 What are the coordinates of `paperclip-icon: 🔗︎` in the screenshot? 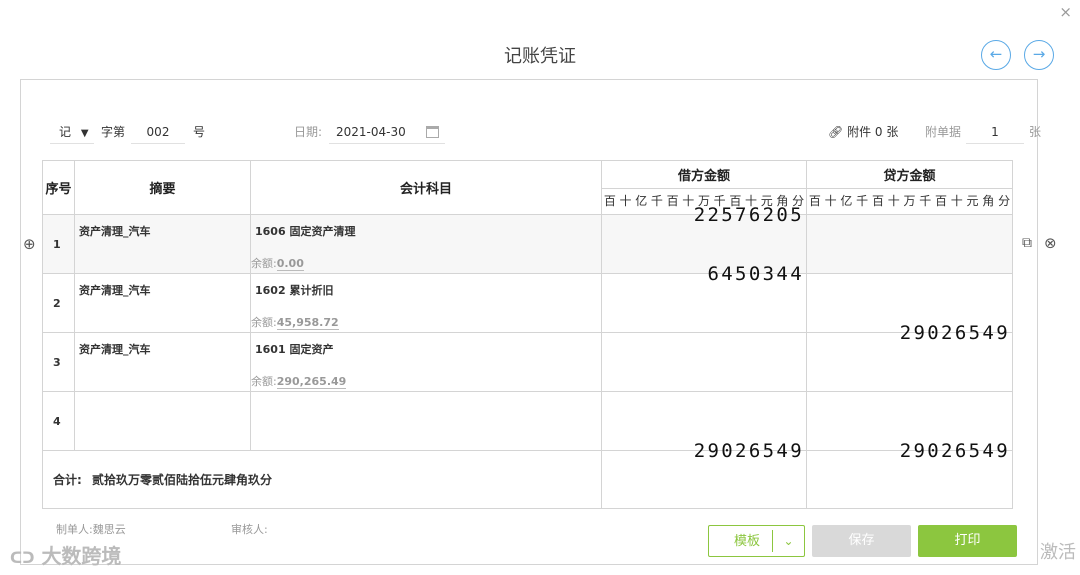 It's located at (836, 132).